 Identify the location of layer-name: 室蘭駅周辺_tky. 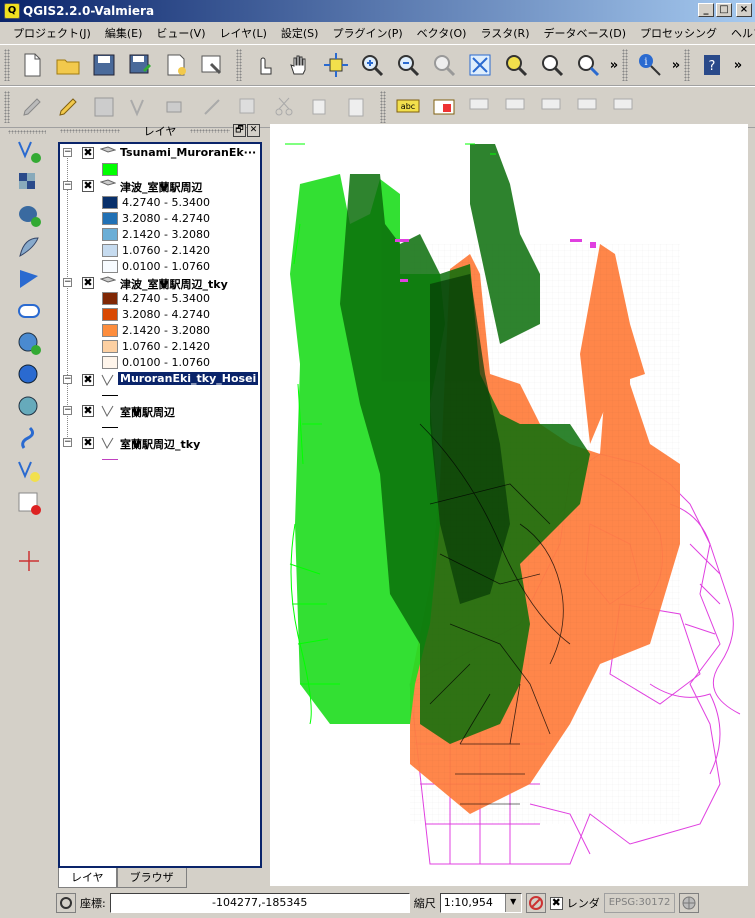
(160, 444).